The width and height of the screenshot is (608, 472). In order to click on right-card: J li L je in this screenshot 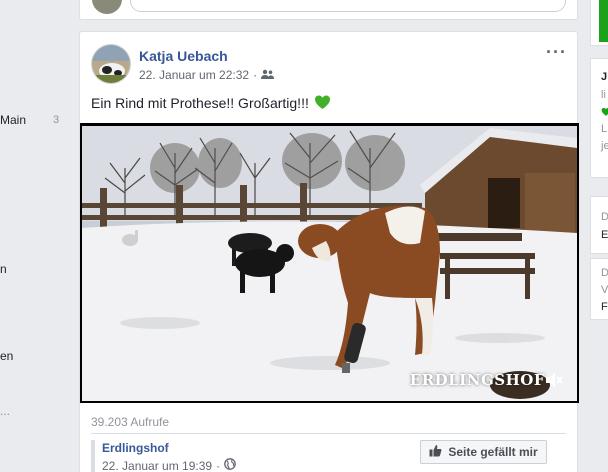, I will do `click(599, 118)`.